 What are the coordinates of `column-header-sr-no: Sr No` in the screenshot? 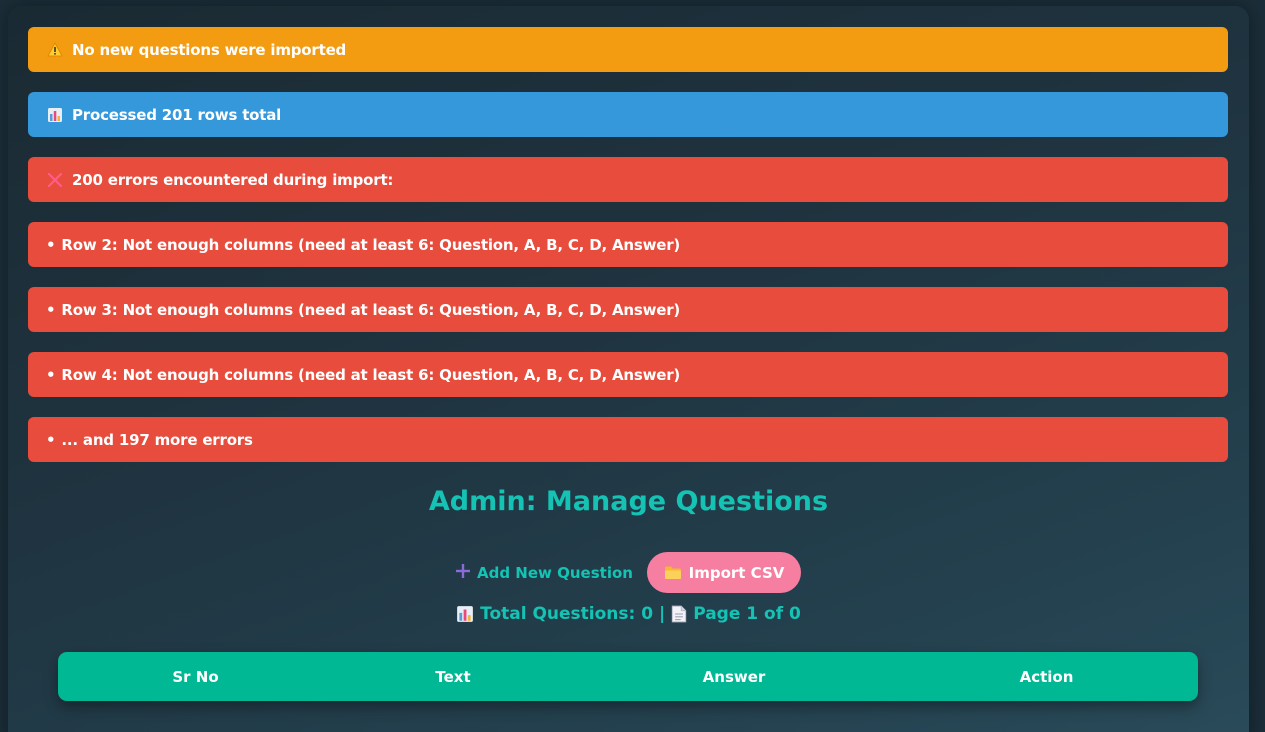 It's located at (195, 676).